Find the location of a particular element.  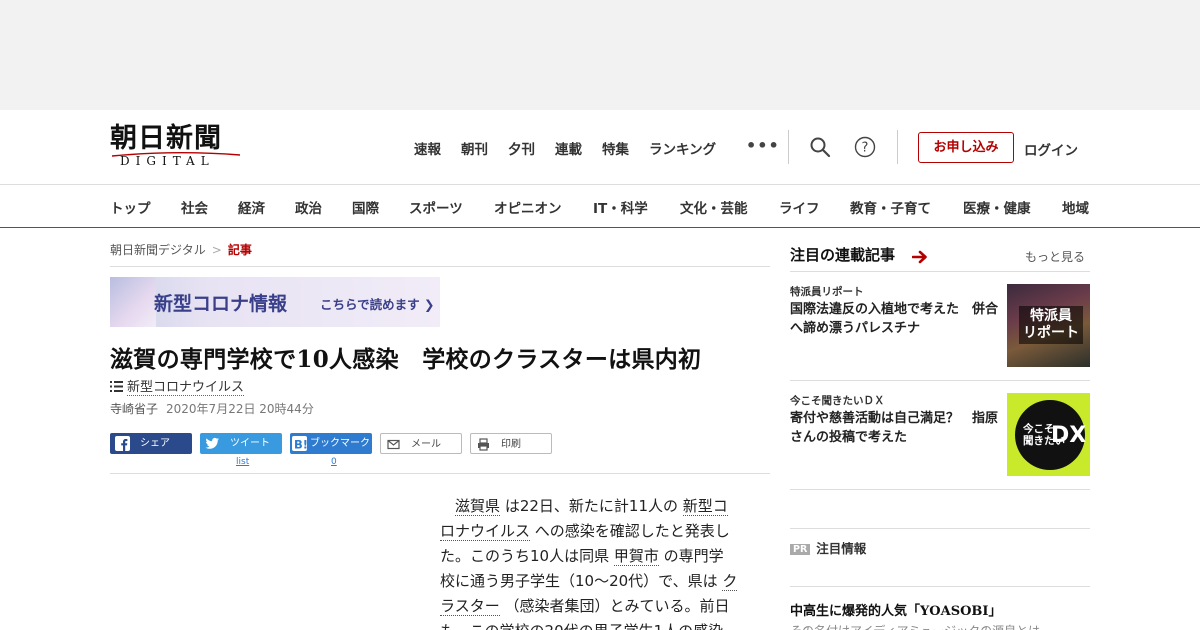

asahi-logo: 朝日新聞 DIGITAL is located at coordinates (176, 147).